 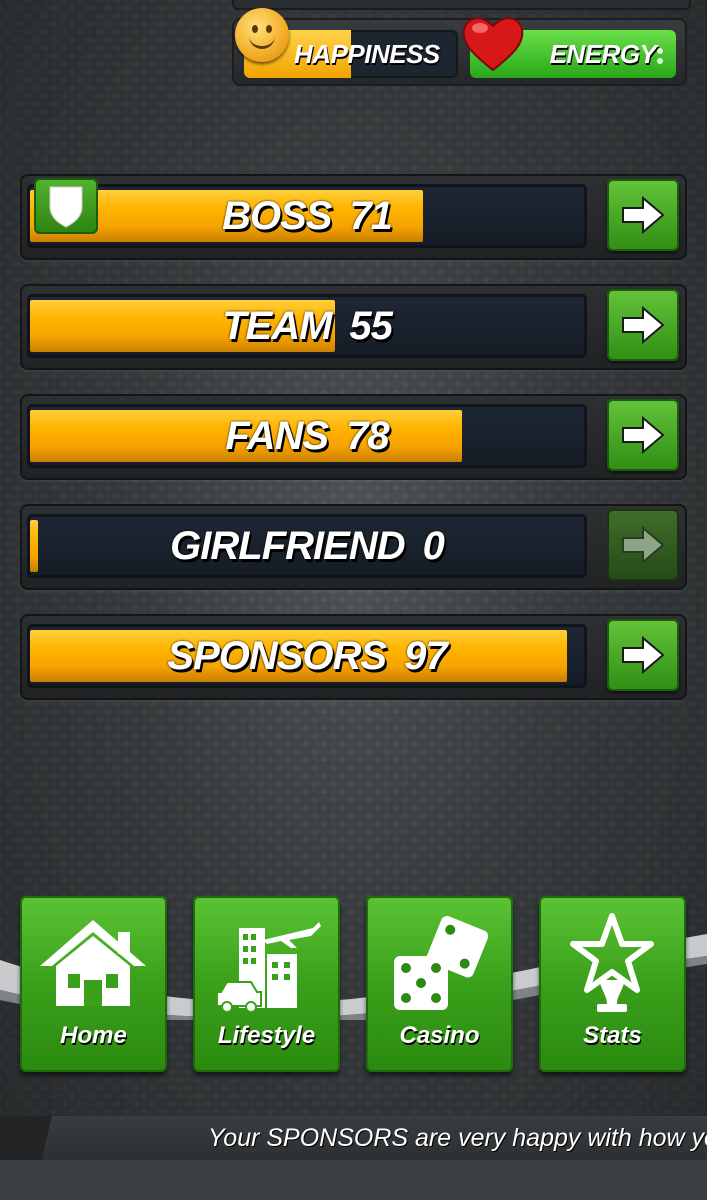 I want to click on relationship-label: SPONSORS 97, so click(x=307, y=656).